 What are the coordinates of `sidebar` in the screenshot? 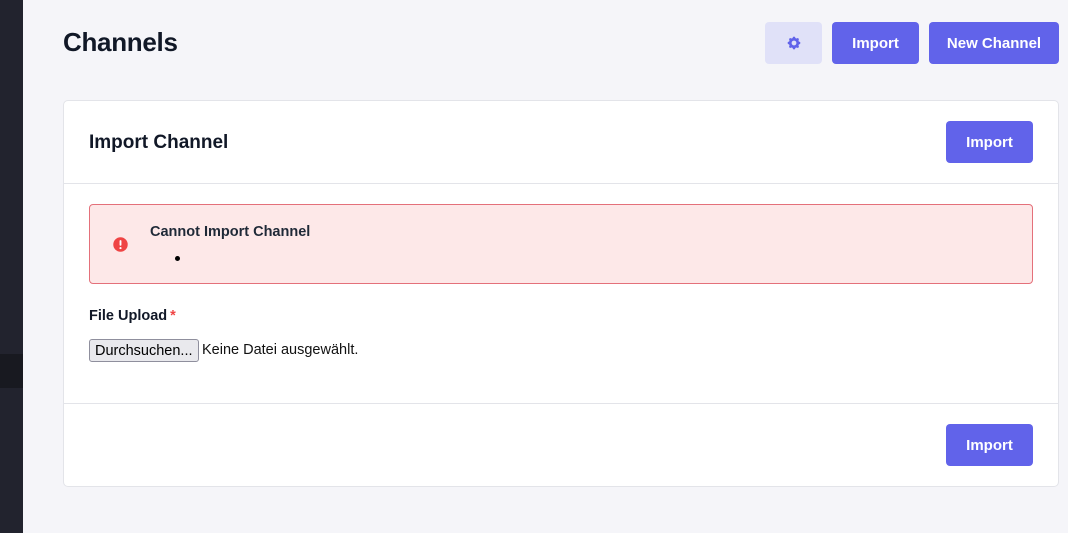 It's located at (11, 266).